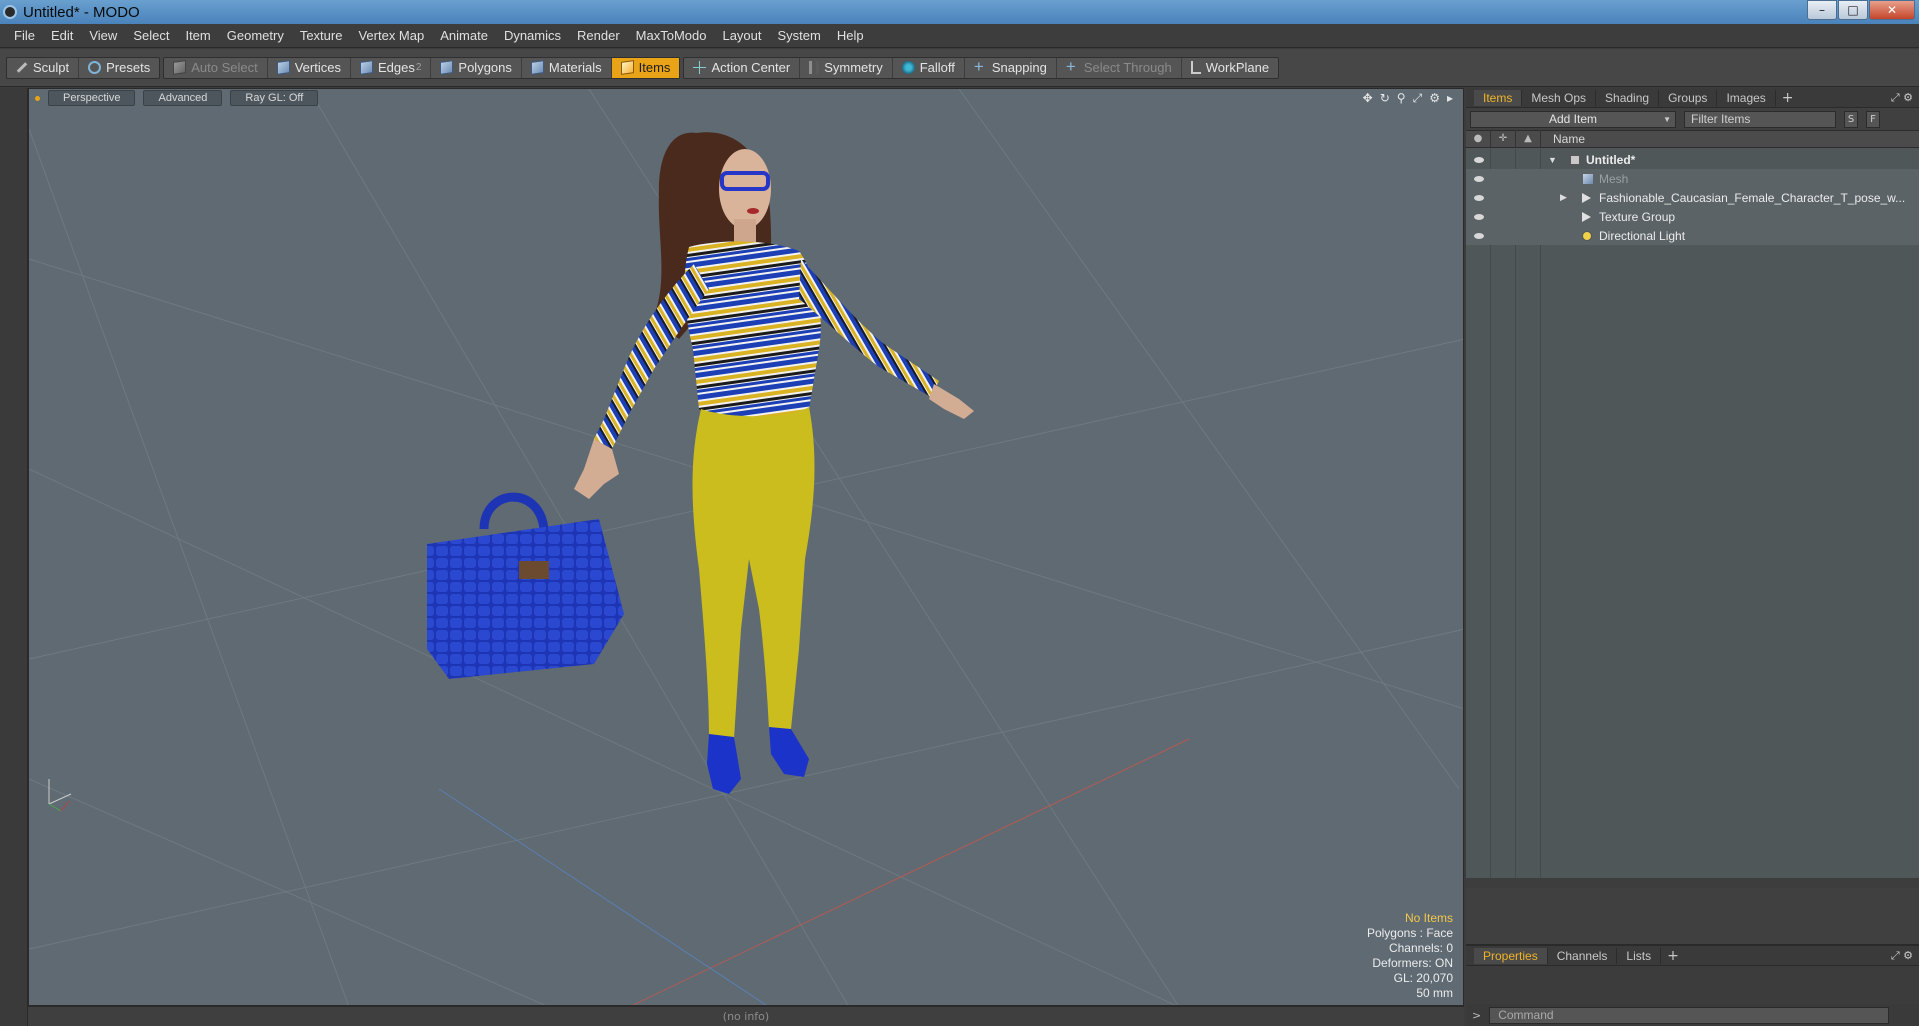 This screenshot has height=1026, width=1919. What do you see at coordinates (1853, 10) in the screenshot?
I see `maximize-button: □` at bounding box center [1853, 10].